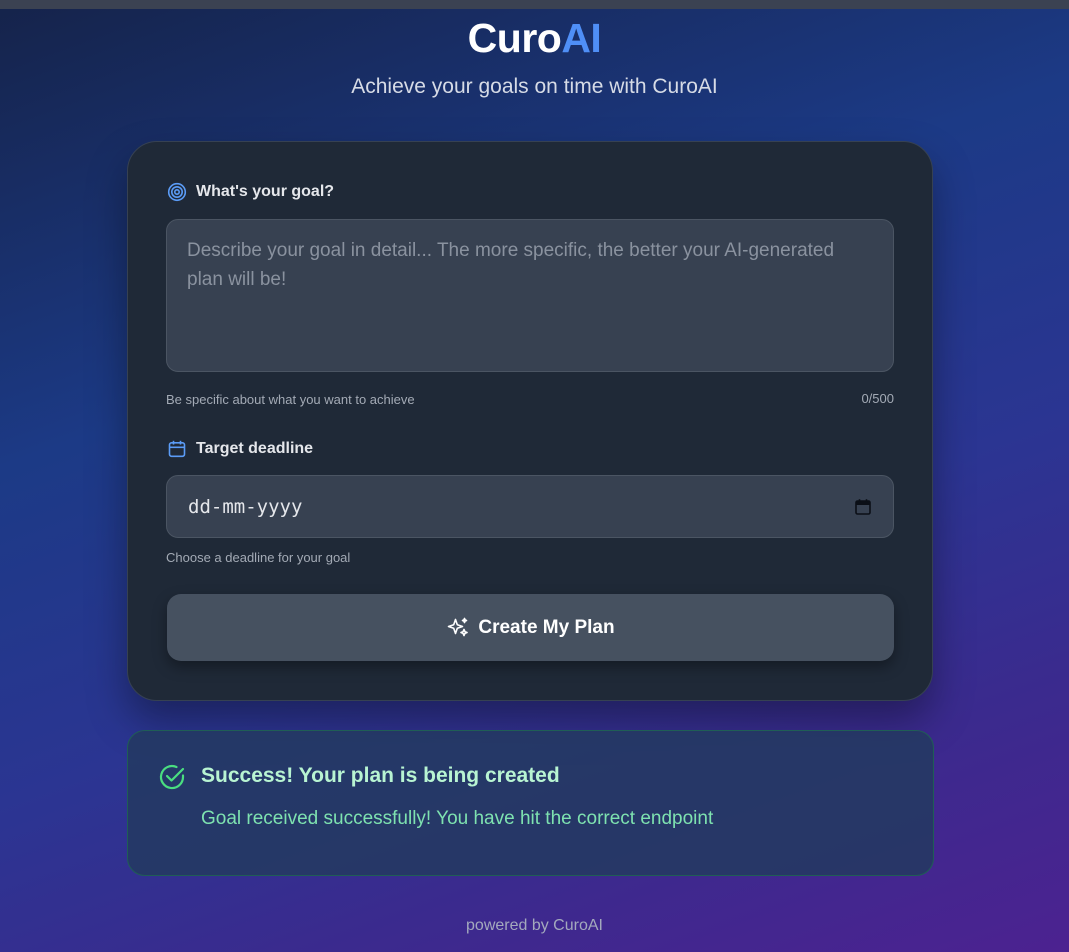 The height and width of the screenshot is (952, 1069). I want to click on check-circle-icon, so click(172, 777).